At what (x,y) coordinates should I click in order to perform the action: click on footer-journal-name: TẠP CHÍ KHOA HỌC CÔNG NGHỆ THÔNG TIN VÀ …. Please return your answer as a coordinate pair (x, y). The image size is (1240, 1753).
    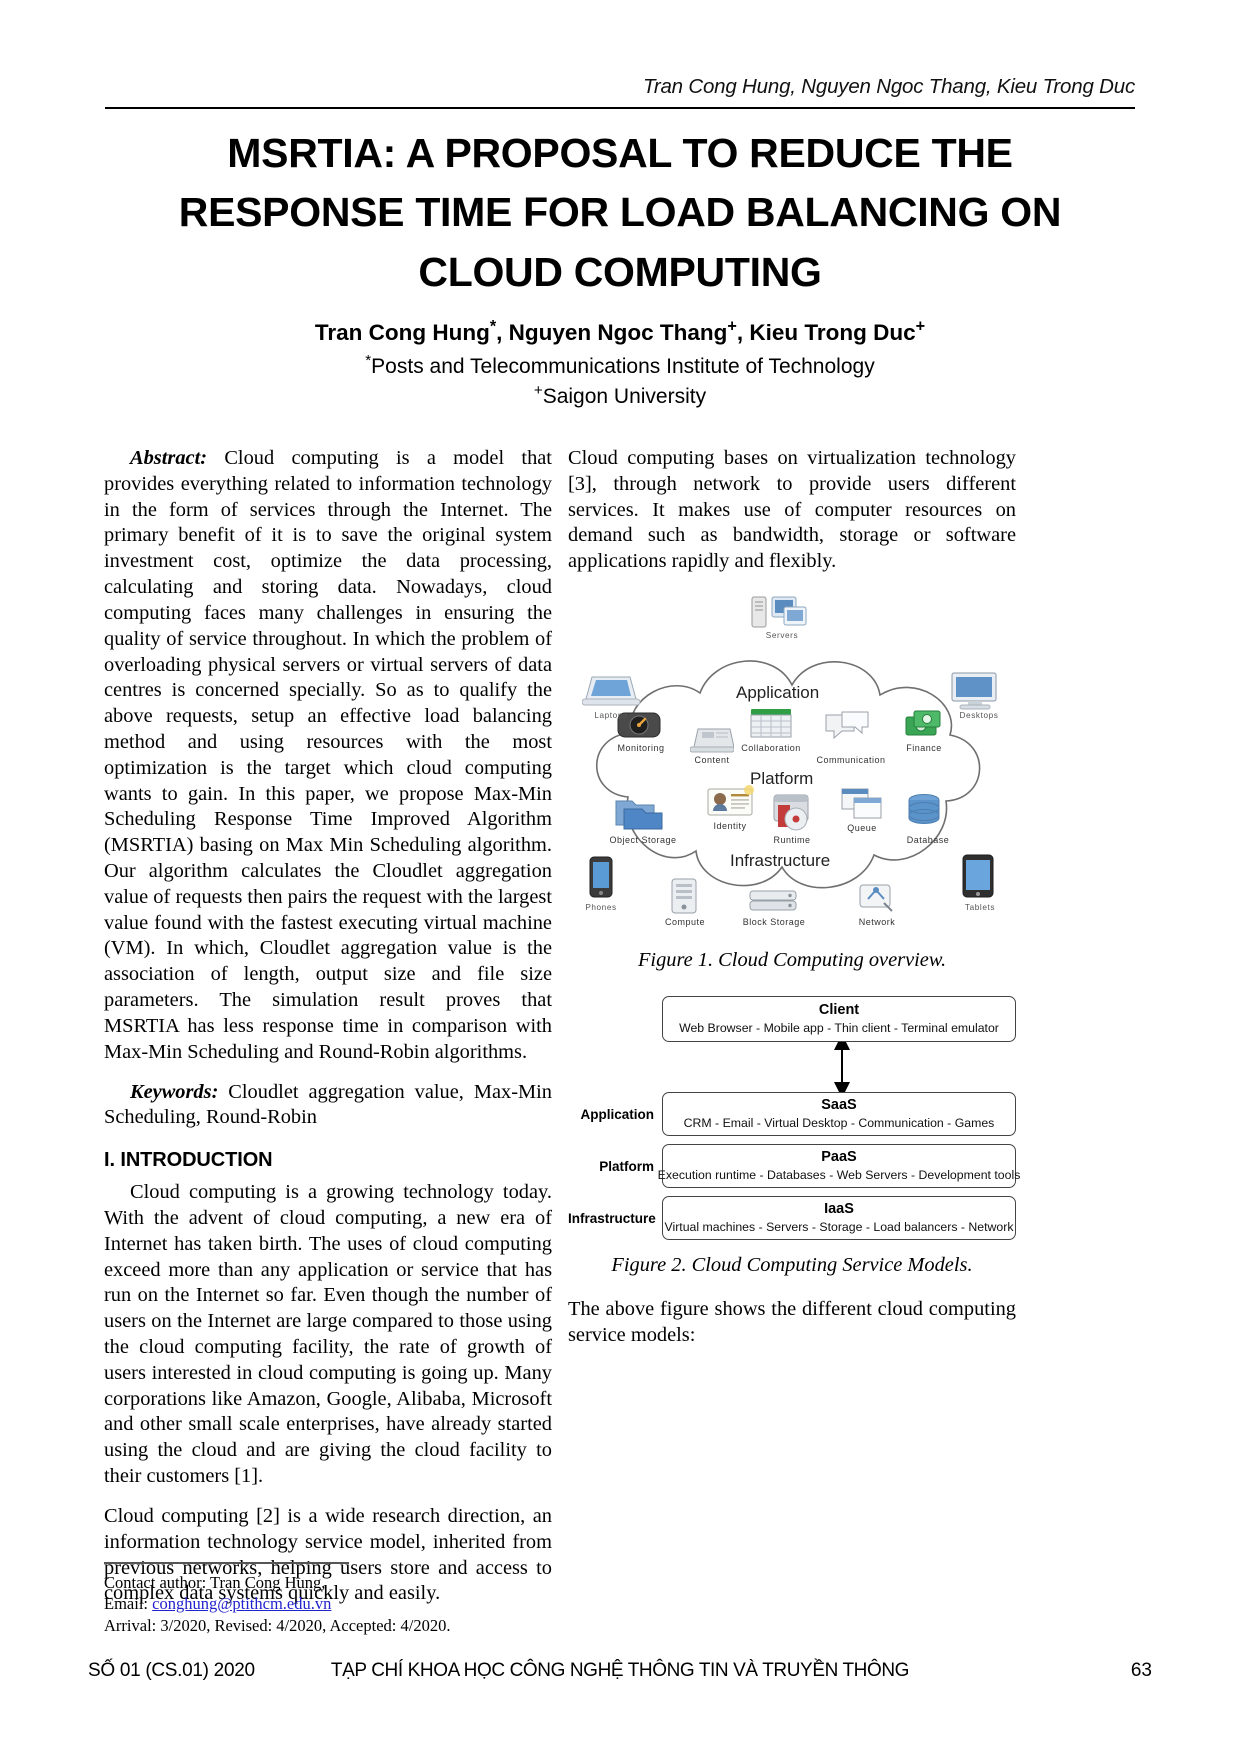
    Looking at the image, I should click on (620, 1670).